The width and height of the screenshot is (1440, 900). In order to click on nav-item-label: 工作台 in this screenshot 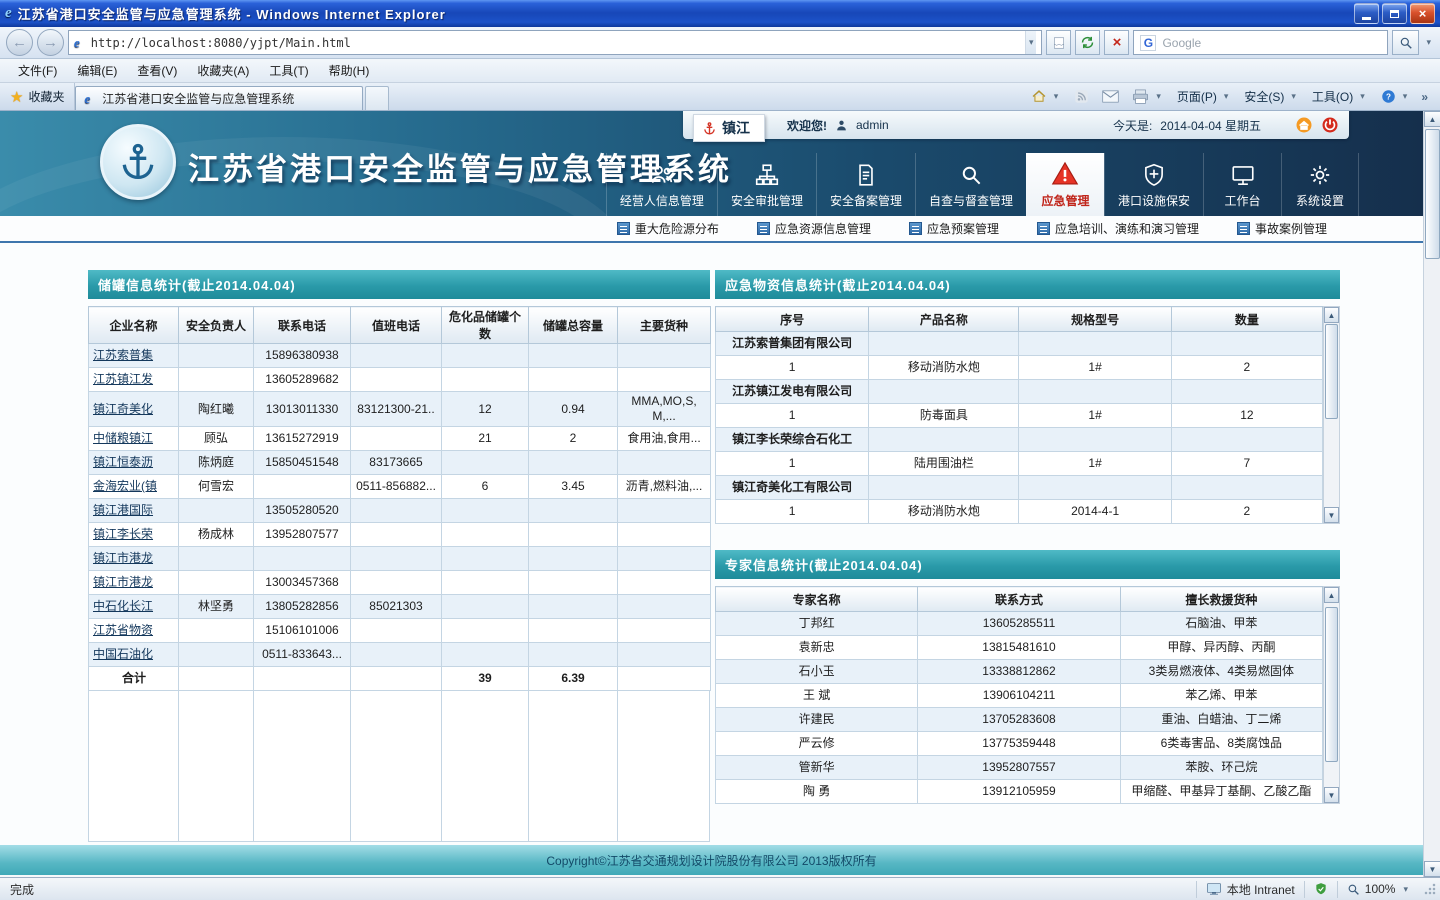, I will do `click(1242, 201)`.